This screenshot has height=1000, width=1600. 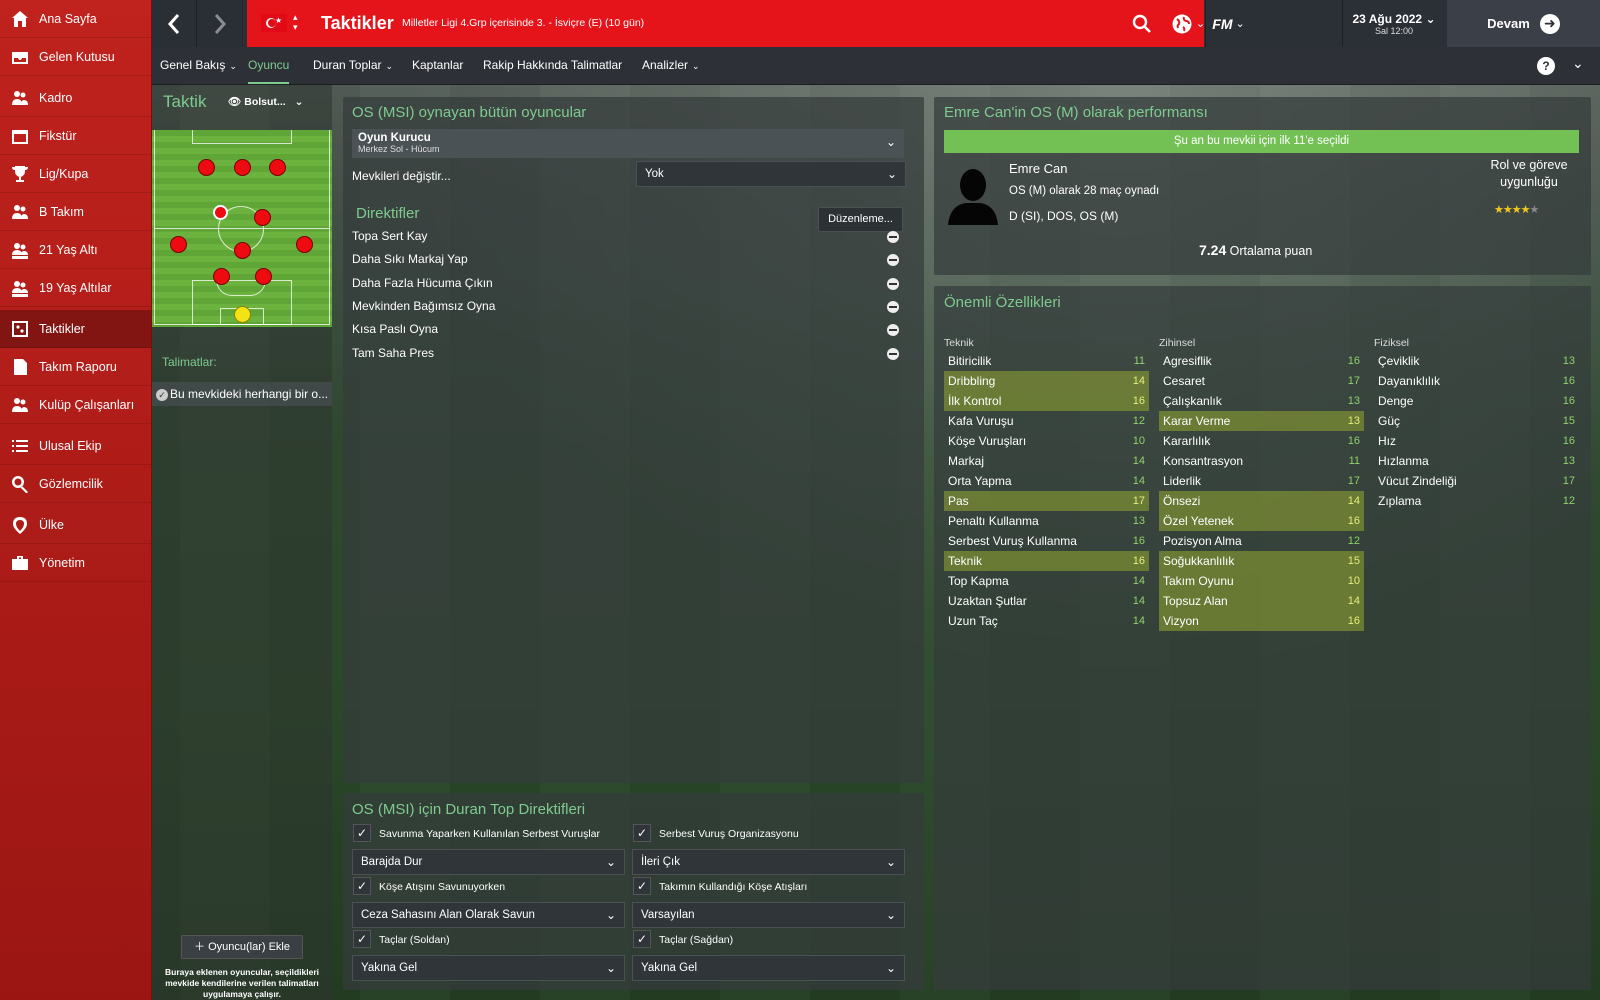 What do you see at coordinates (1198, 581) in the screenshot?
I see `attribute-name: Takım Oyunu` at bounding box center [1198, 581].